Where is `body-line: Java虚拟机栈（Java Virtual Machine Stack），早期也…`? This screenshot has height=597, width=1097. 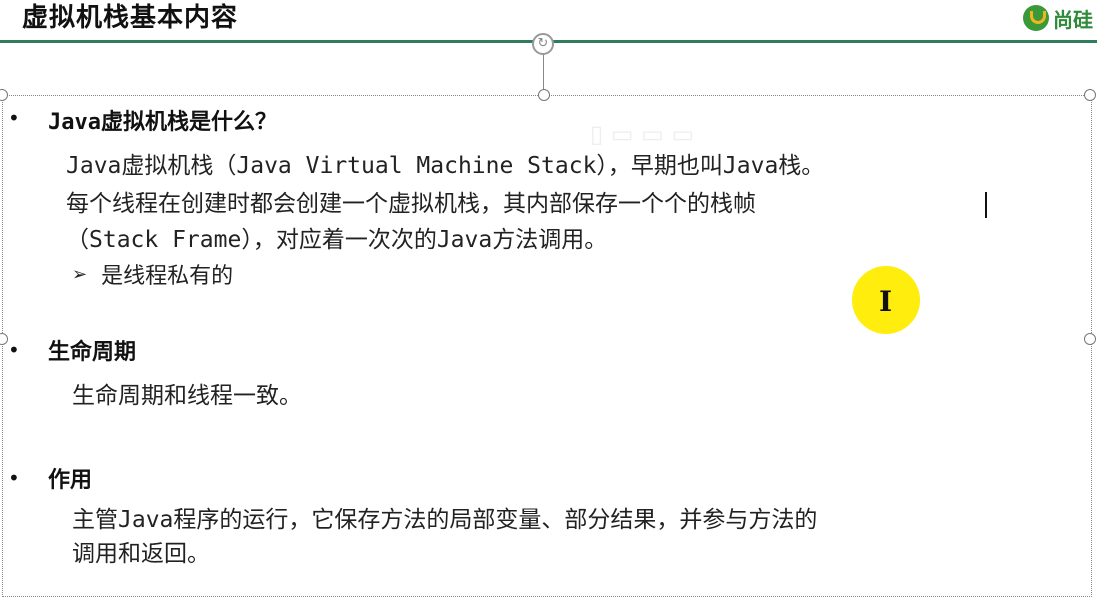 body-line: Java虚拟机栈（Java Virtual Machine Stack），早期也… is located at coordinates (445, 166).